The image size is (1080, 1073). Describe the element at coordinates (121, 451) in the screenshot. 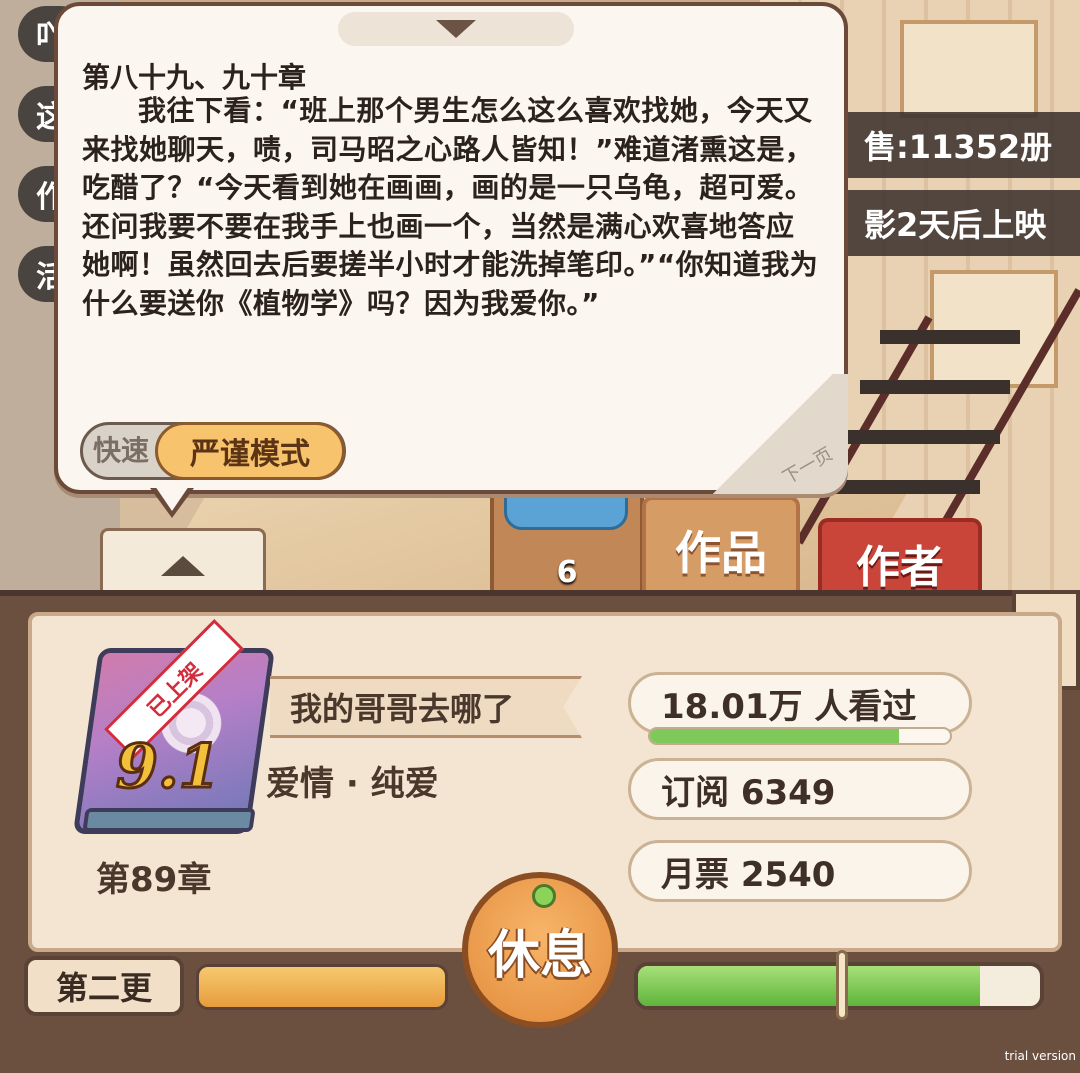

I see `mode-fast-option: 快速` at that location.